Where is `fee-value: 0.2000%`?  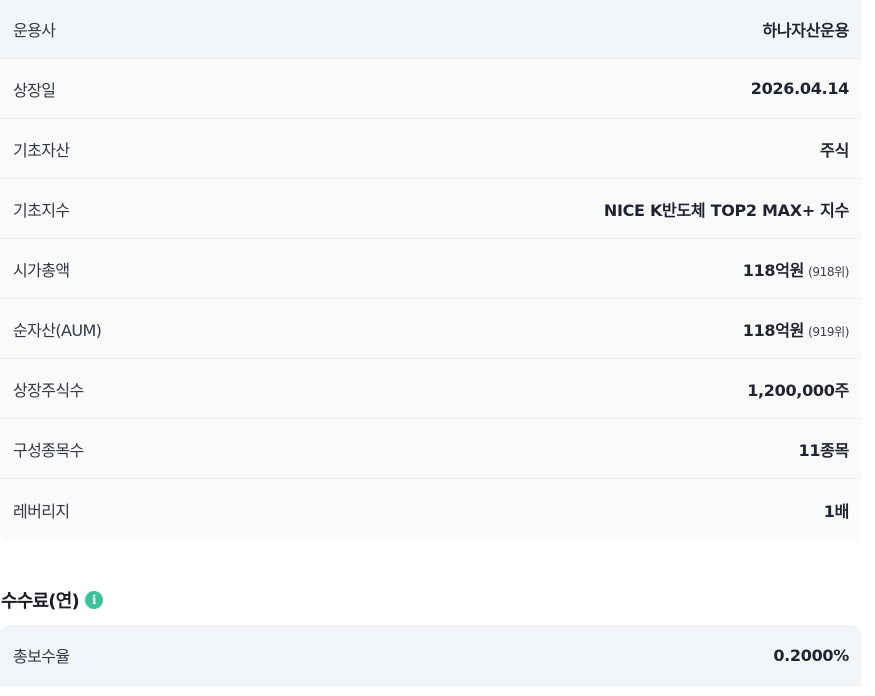
fee-value: 0.2000% is located at coordinates (811, 655).